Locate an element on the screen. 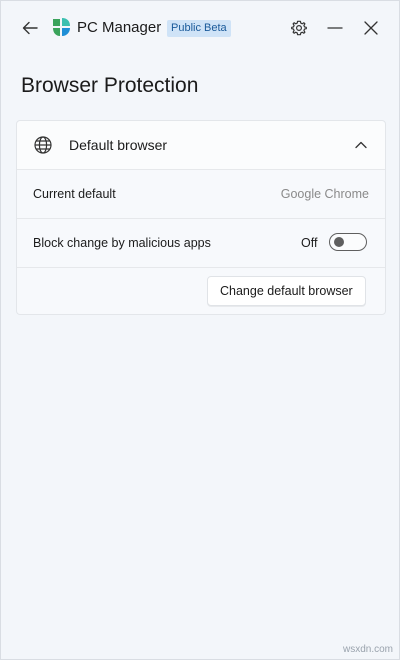 This screenshot has height=660, width=400. app-title: PC Manager is located at coordinates (119, 27).